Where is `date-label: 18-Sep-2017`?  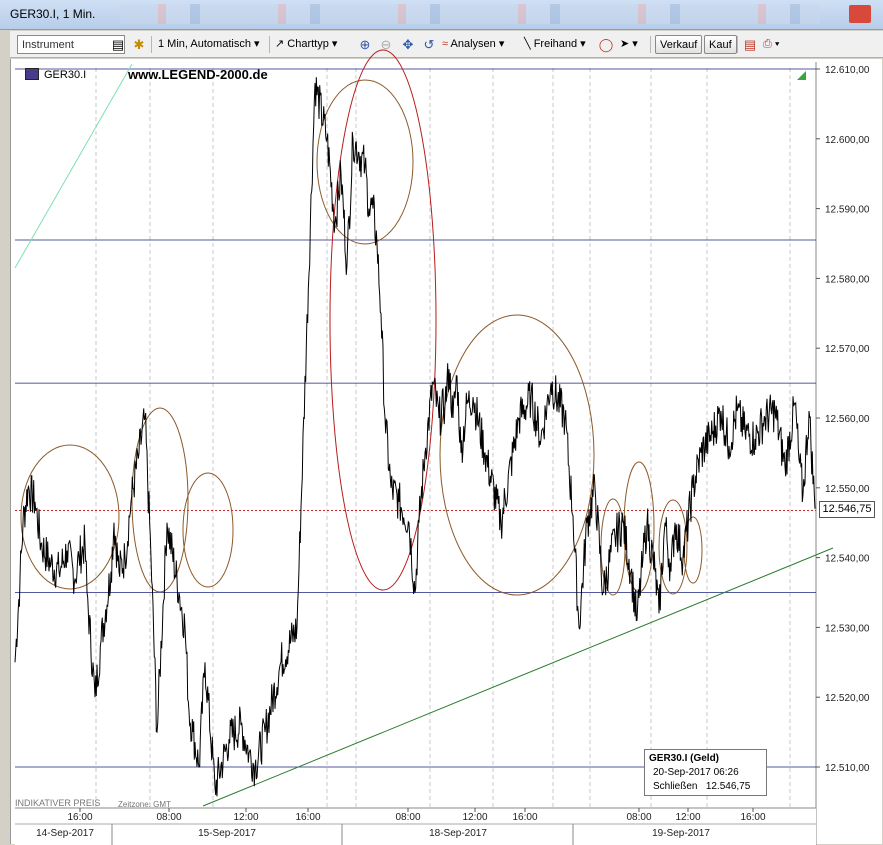 date-label: 18-Sep-2017 is located at coordinates (458, 833).